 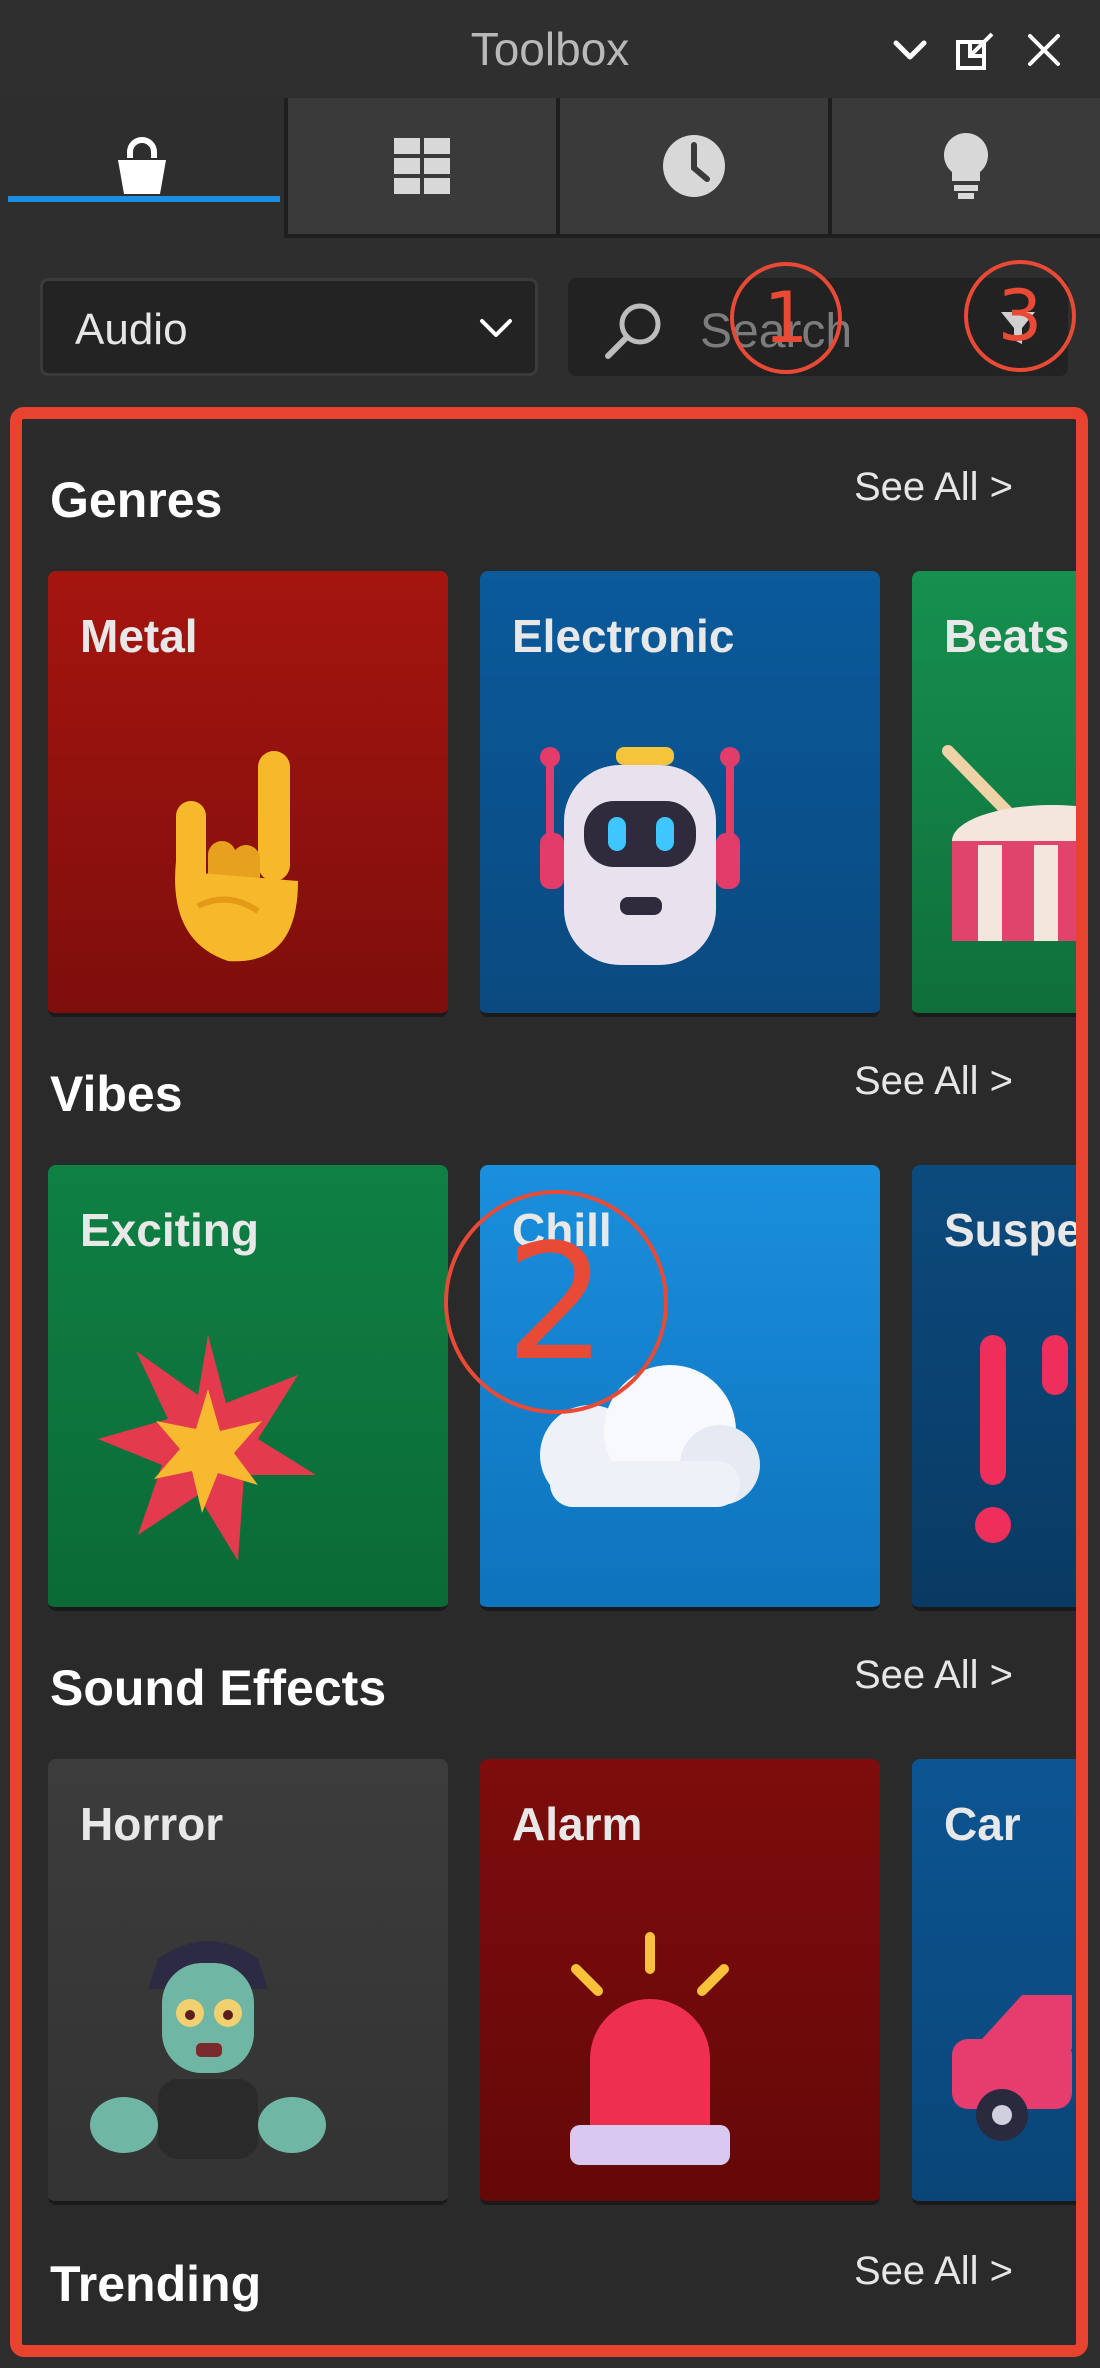 I want to click on search-icon, so click(x=633, y=331).